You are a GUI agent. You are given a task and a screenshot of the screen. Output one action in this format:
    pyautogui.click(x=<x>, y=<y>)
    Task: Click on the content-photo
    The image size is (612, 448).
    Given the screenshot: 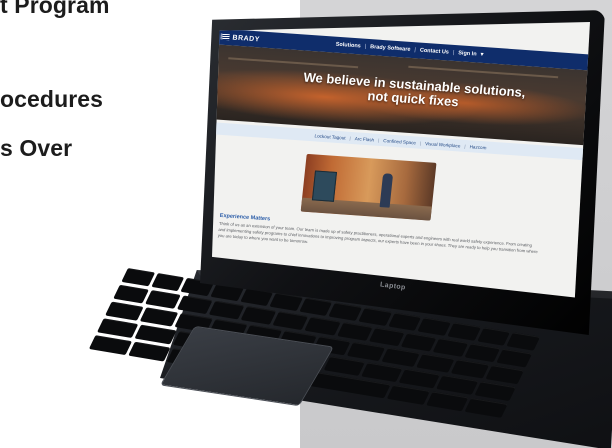 What is the action you would take?
    pyautogui.click(x=368, y=187)
    